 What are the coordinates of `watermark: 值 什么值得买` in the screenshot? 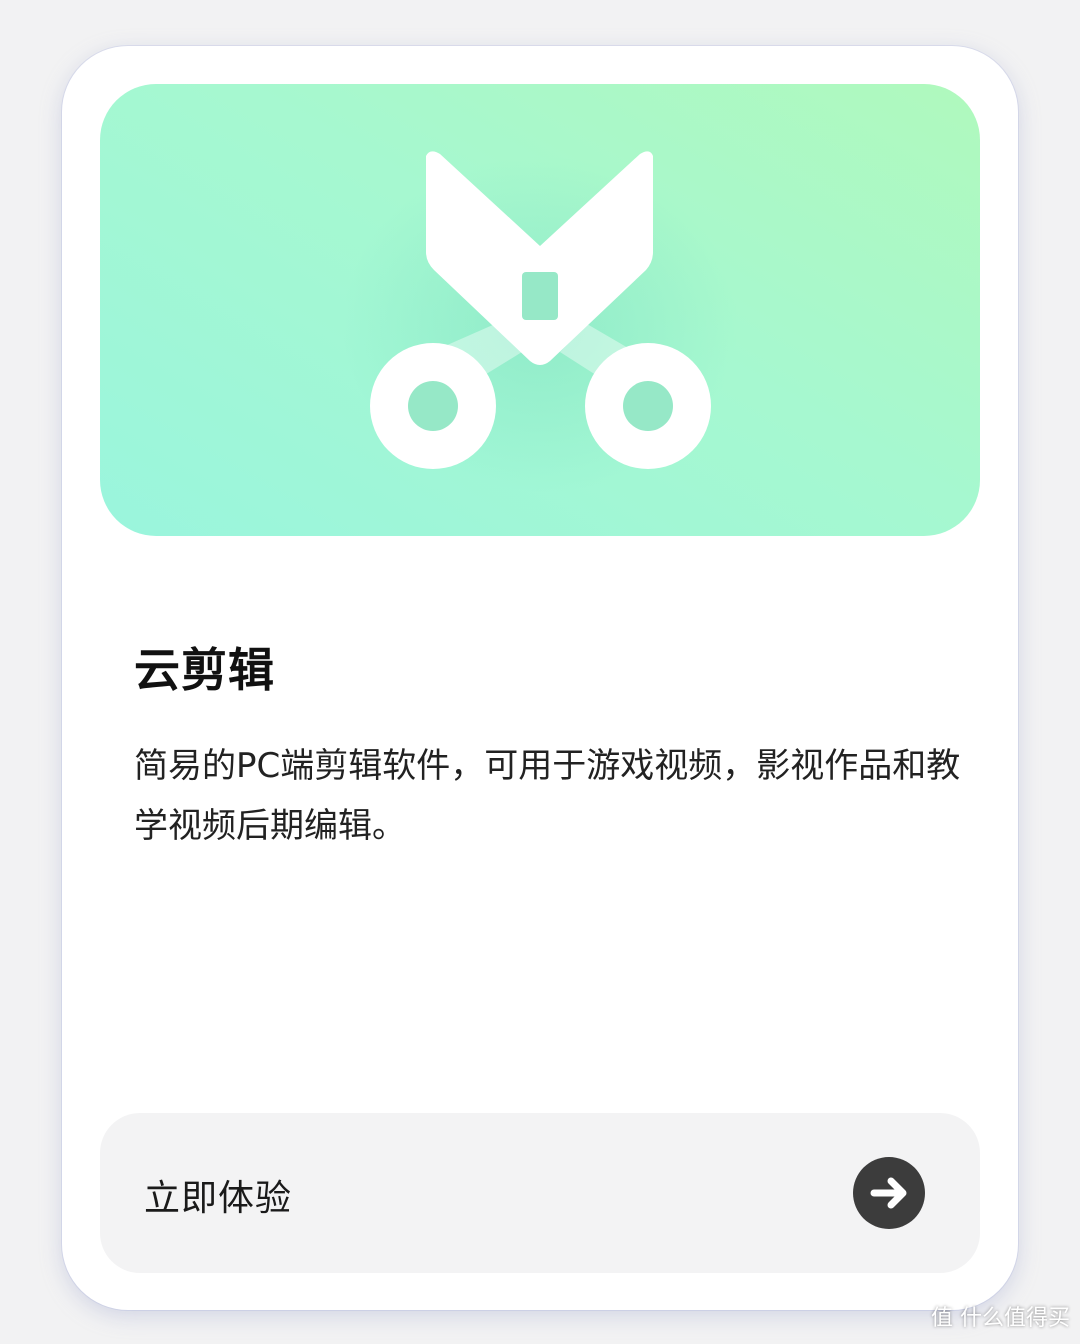 It's located at (1000, 1316).